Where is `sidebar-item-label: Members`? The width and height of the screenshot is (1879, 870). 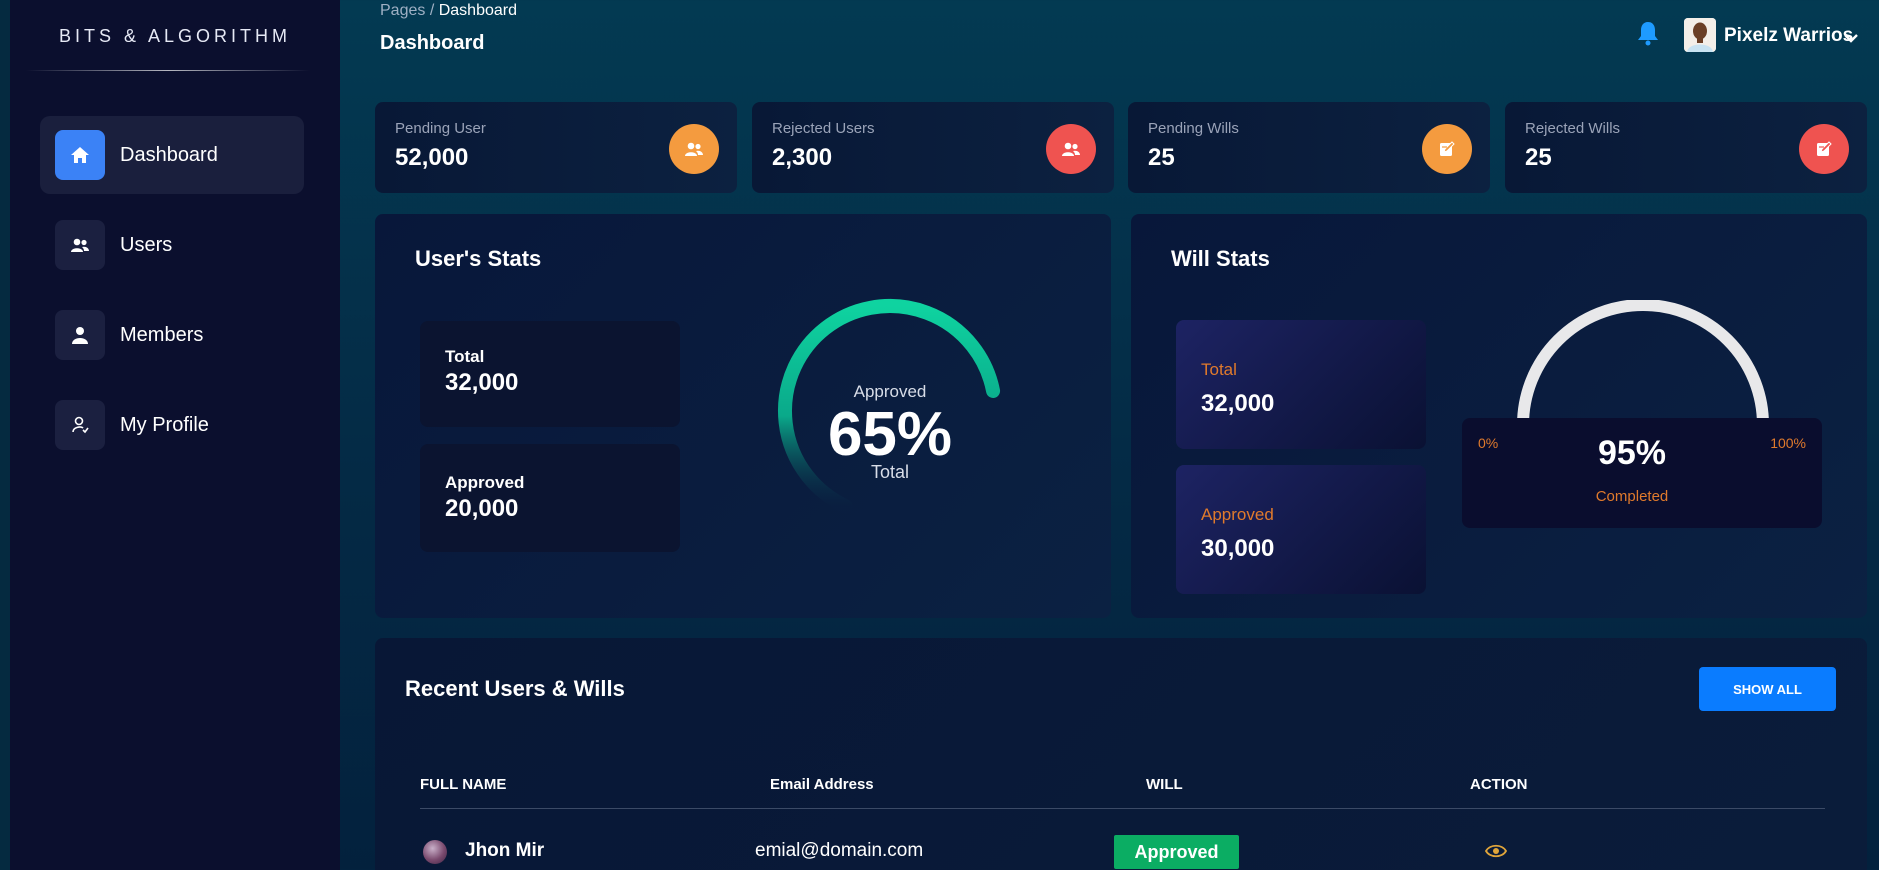
sidebar-item-label: Members is located at coordinates (162, 334).